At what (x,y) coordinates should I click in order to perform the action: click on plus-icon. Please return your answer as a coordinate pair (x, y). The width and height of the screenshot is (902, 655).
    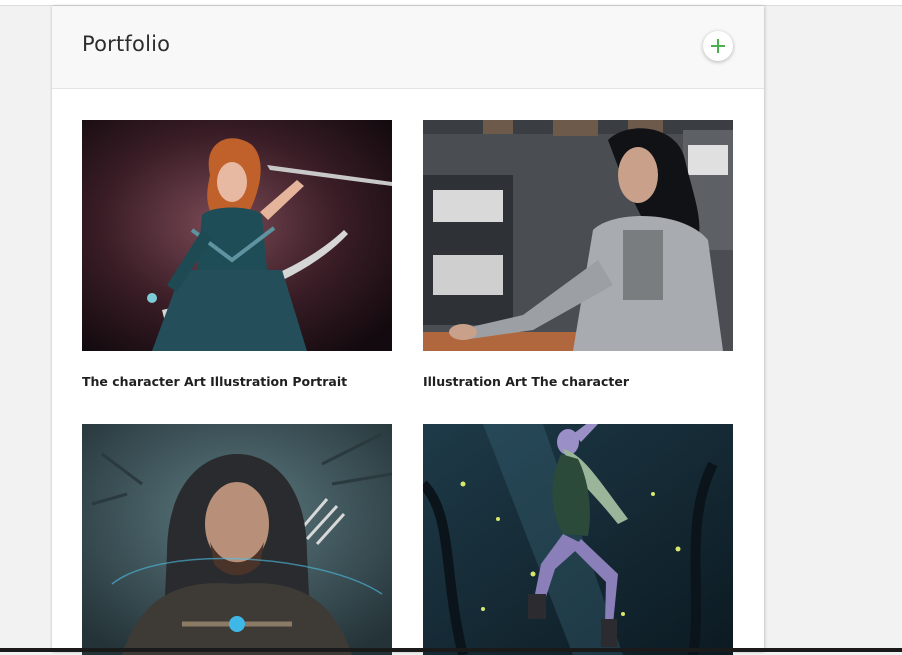
    Looking at the image, I should click on (718, 46).